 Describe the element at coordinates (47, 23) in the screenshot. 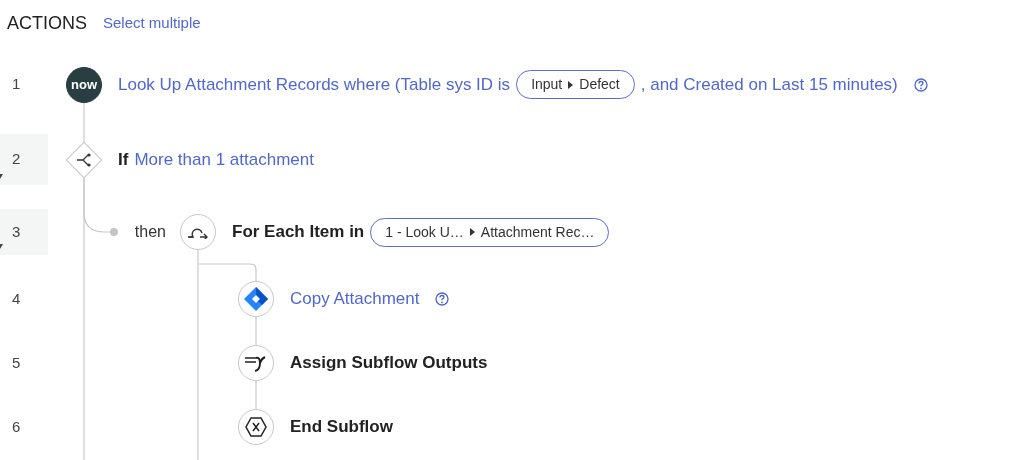

I see `section-title: ACTIONS` at that location.